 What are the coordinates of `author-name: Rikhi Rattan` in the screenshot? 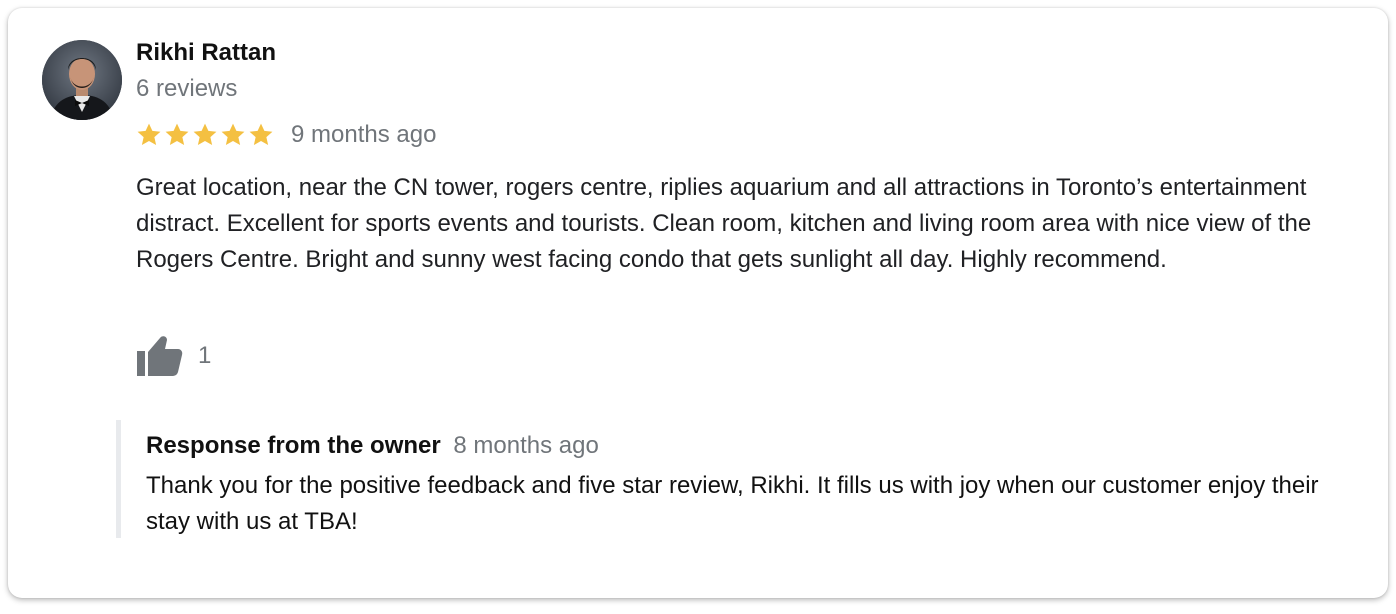 It's located at (206, 53).